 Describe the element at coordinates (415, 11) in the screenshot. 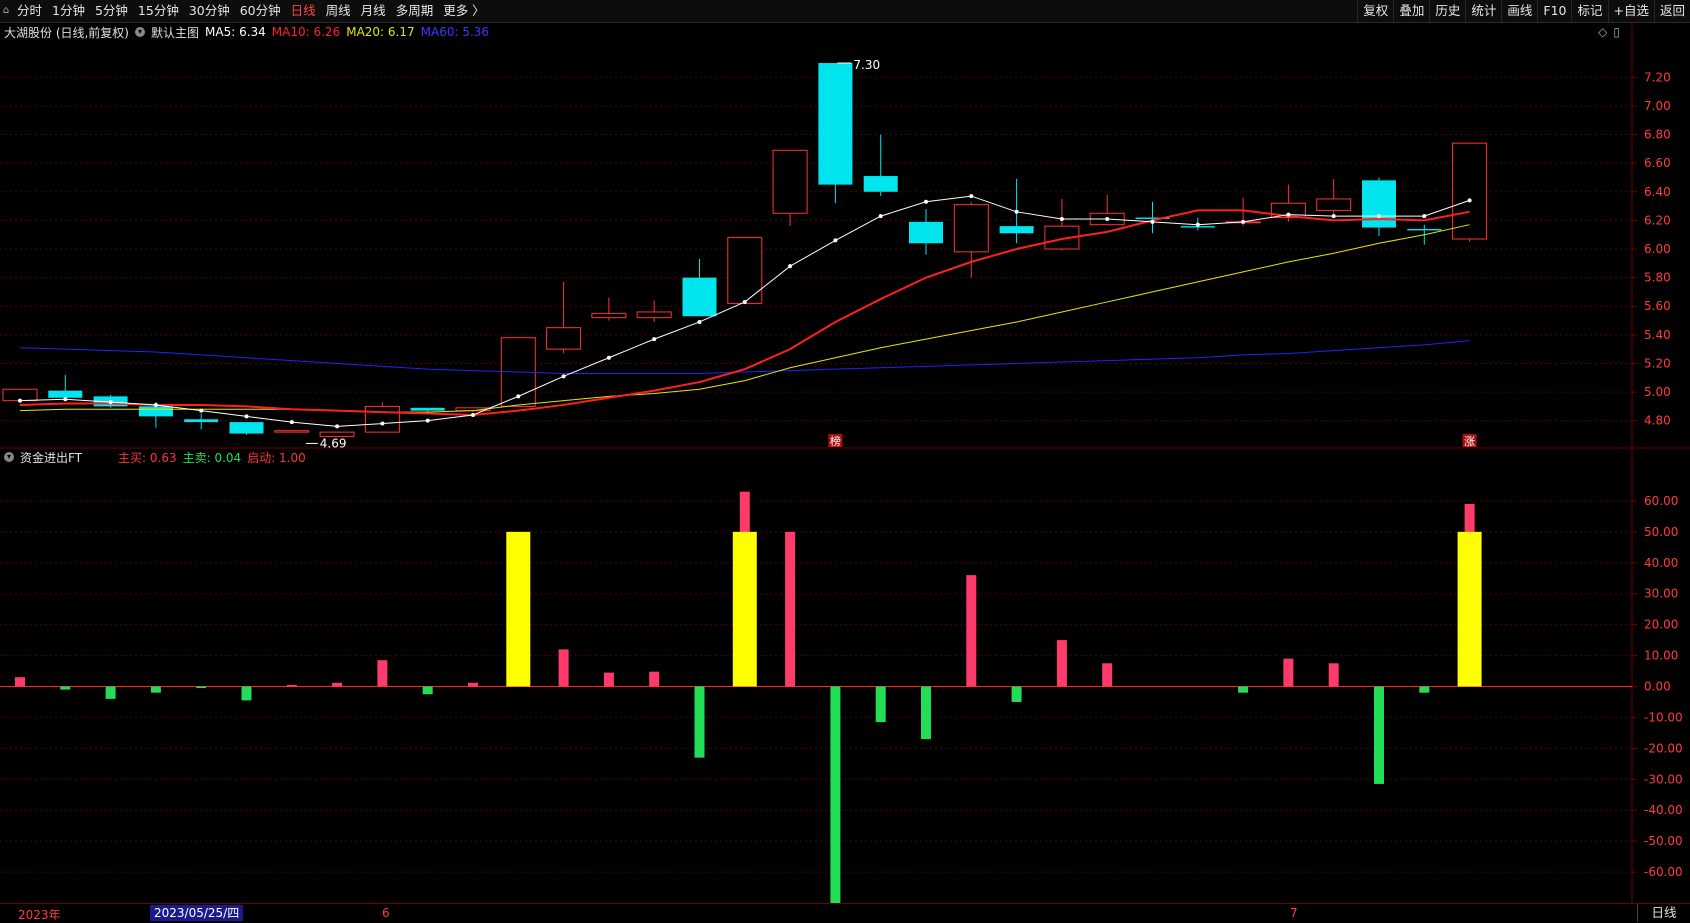

I see `period-tab-9: 多周期` at that location.